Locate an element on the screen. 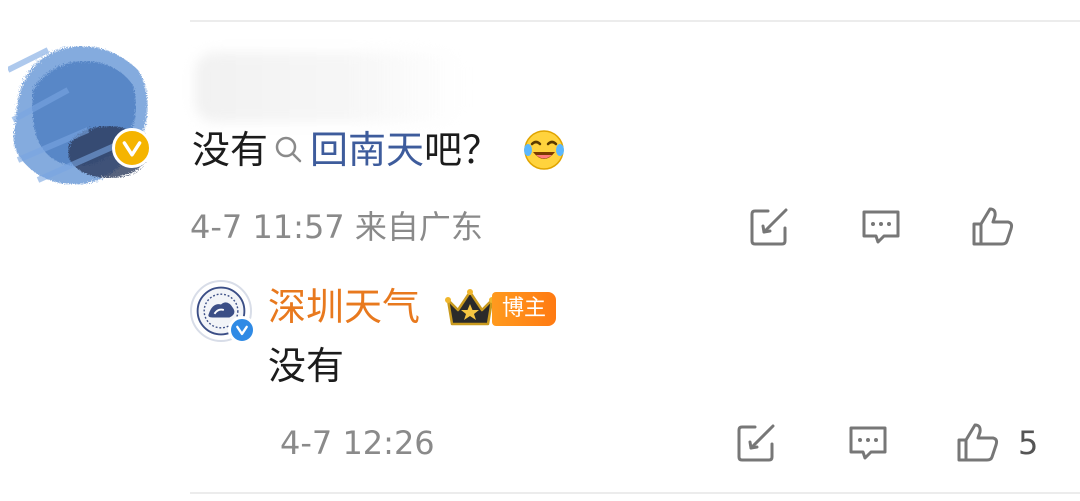  repost-button is located at coordinates (769, 227).